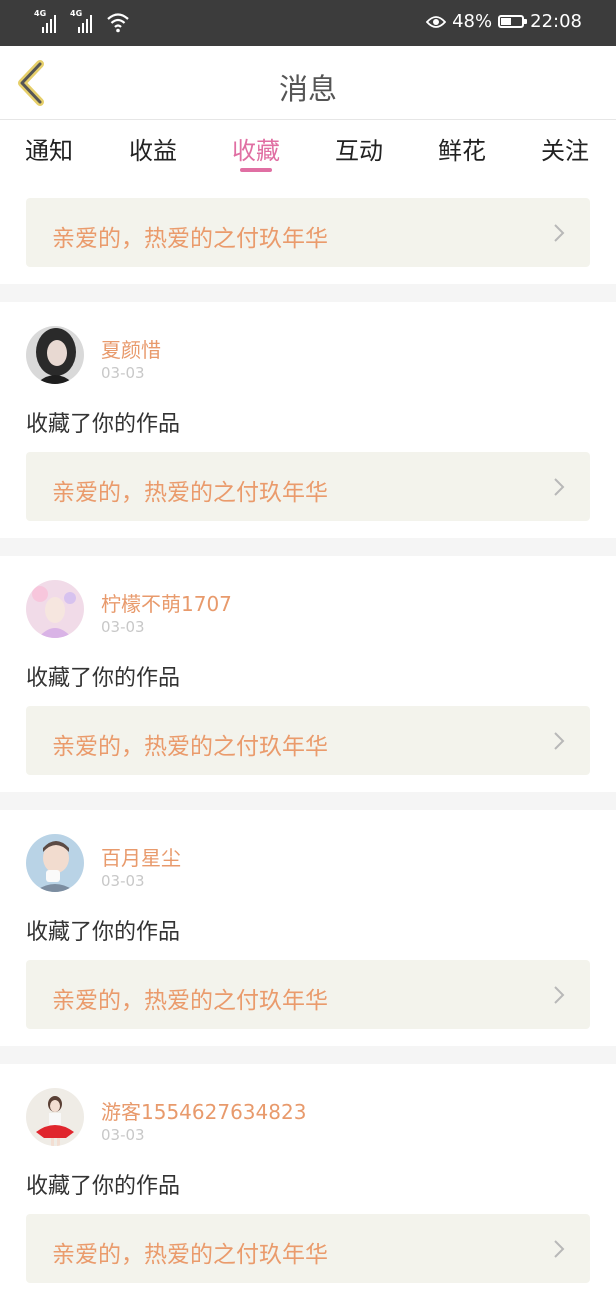 Image resolution: width=616 pixels, height=1300 pixels. What do you see at coordinates (359, 148) in the screenshot?
I see `tab-interaction: 互动` at bounding box center [359, 148].